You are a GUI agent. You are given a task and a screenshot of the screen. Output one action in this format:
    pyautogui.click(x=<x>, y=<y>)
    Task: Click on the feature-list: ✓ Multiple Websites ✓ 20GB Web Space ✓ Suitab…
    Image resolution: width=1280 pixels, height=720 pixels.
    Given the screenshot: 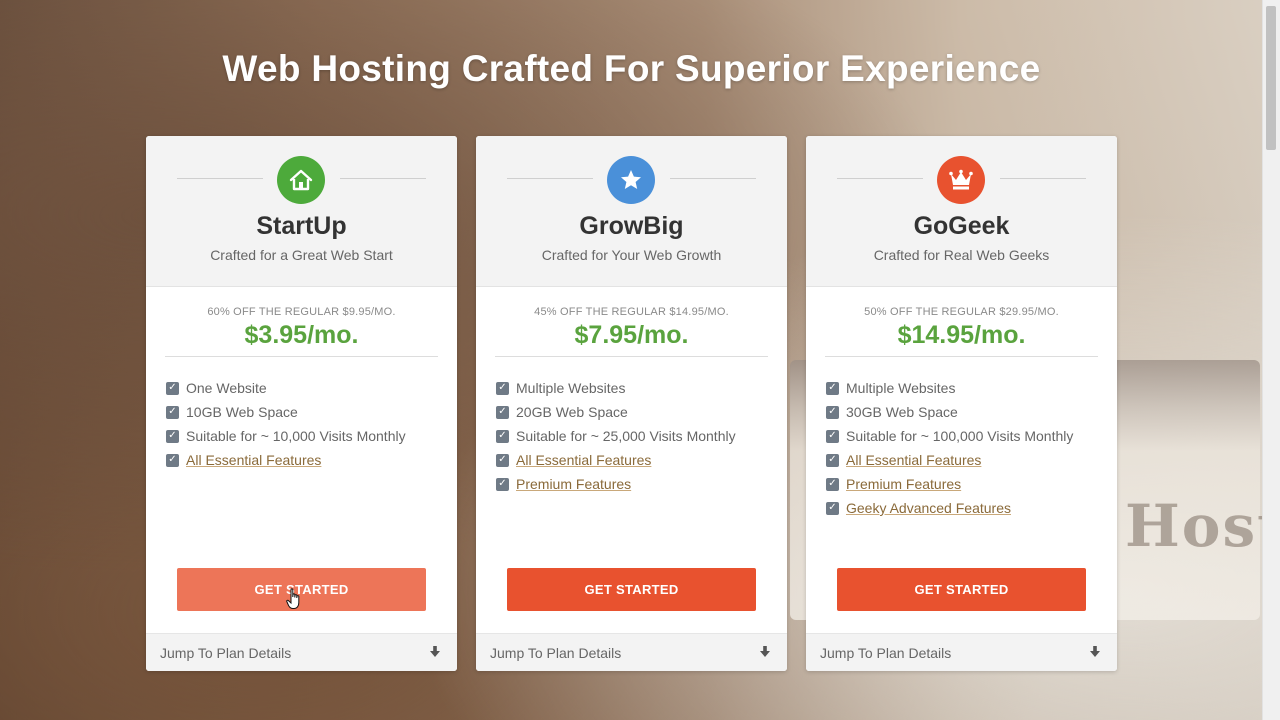 What is the action you would take?
    pyautogui.click(x=616, y=436)
    